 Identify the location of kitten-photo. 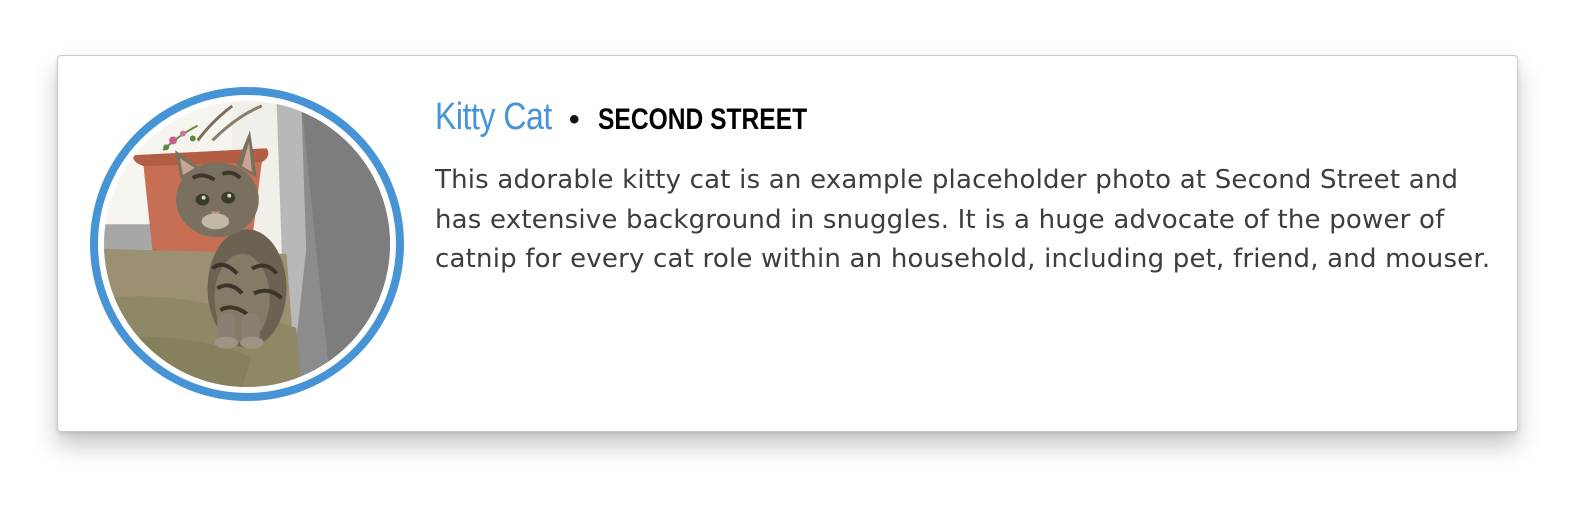
(247, 244).